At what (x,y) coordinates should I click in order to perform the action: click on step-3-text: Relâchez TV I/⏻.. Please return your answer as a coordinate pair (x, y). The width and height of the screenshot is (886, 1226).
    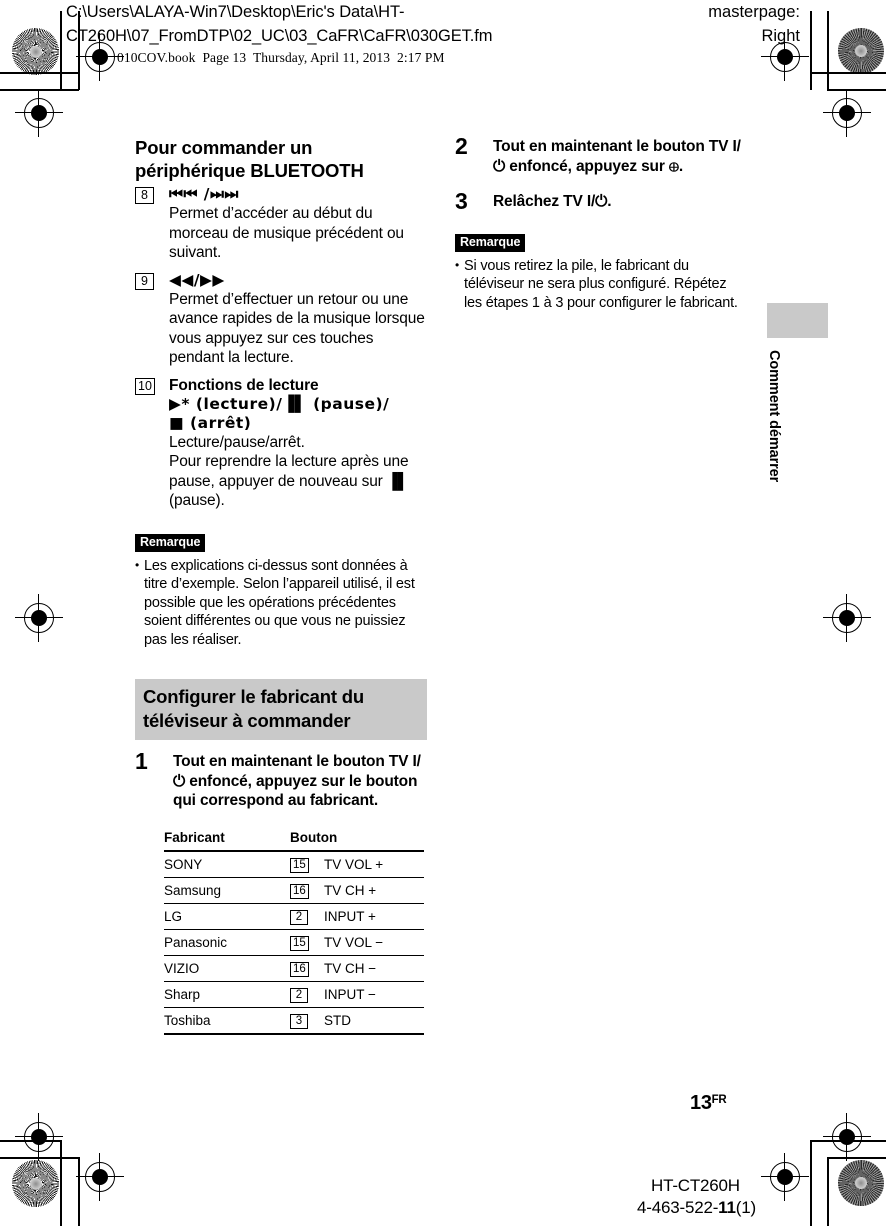
    Looking at the image, I should click on (552, 201).